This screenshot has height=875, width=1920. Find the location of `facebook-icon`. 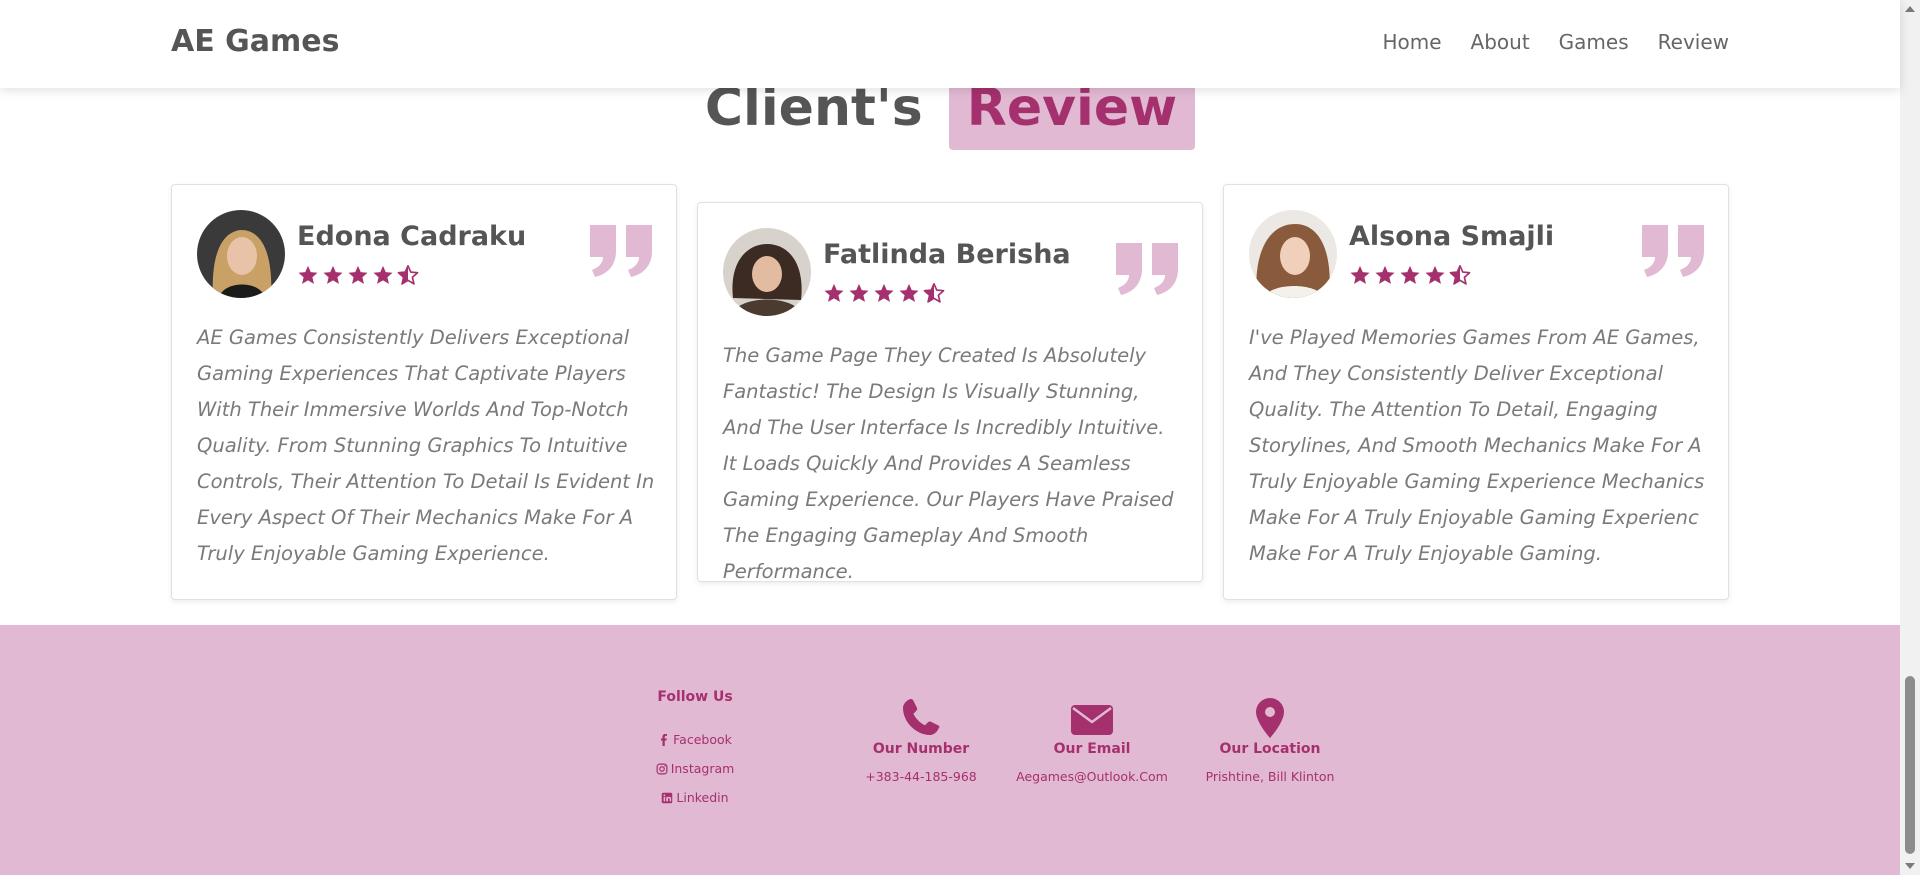

facebook-icon is located at coordinates (664, 739).